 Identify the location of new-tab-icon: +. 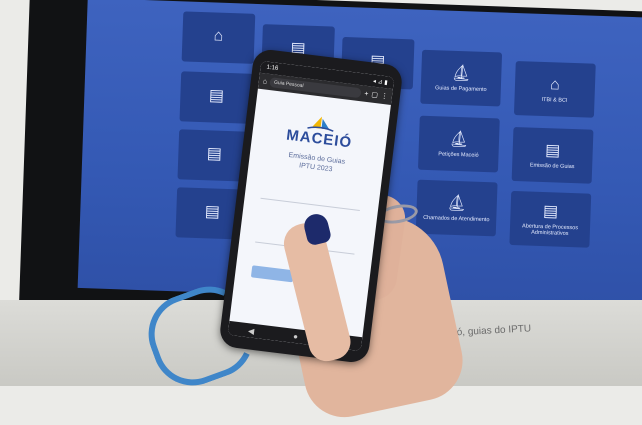
(366, 93).